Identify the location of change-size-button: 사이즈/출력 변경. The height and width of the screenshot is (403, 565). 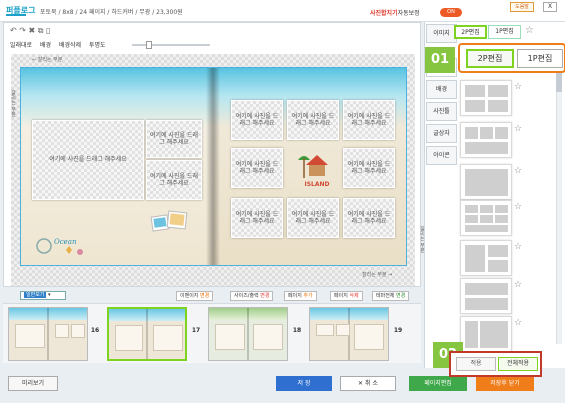
(252, 296).